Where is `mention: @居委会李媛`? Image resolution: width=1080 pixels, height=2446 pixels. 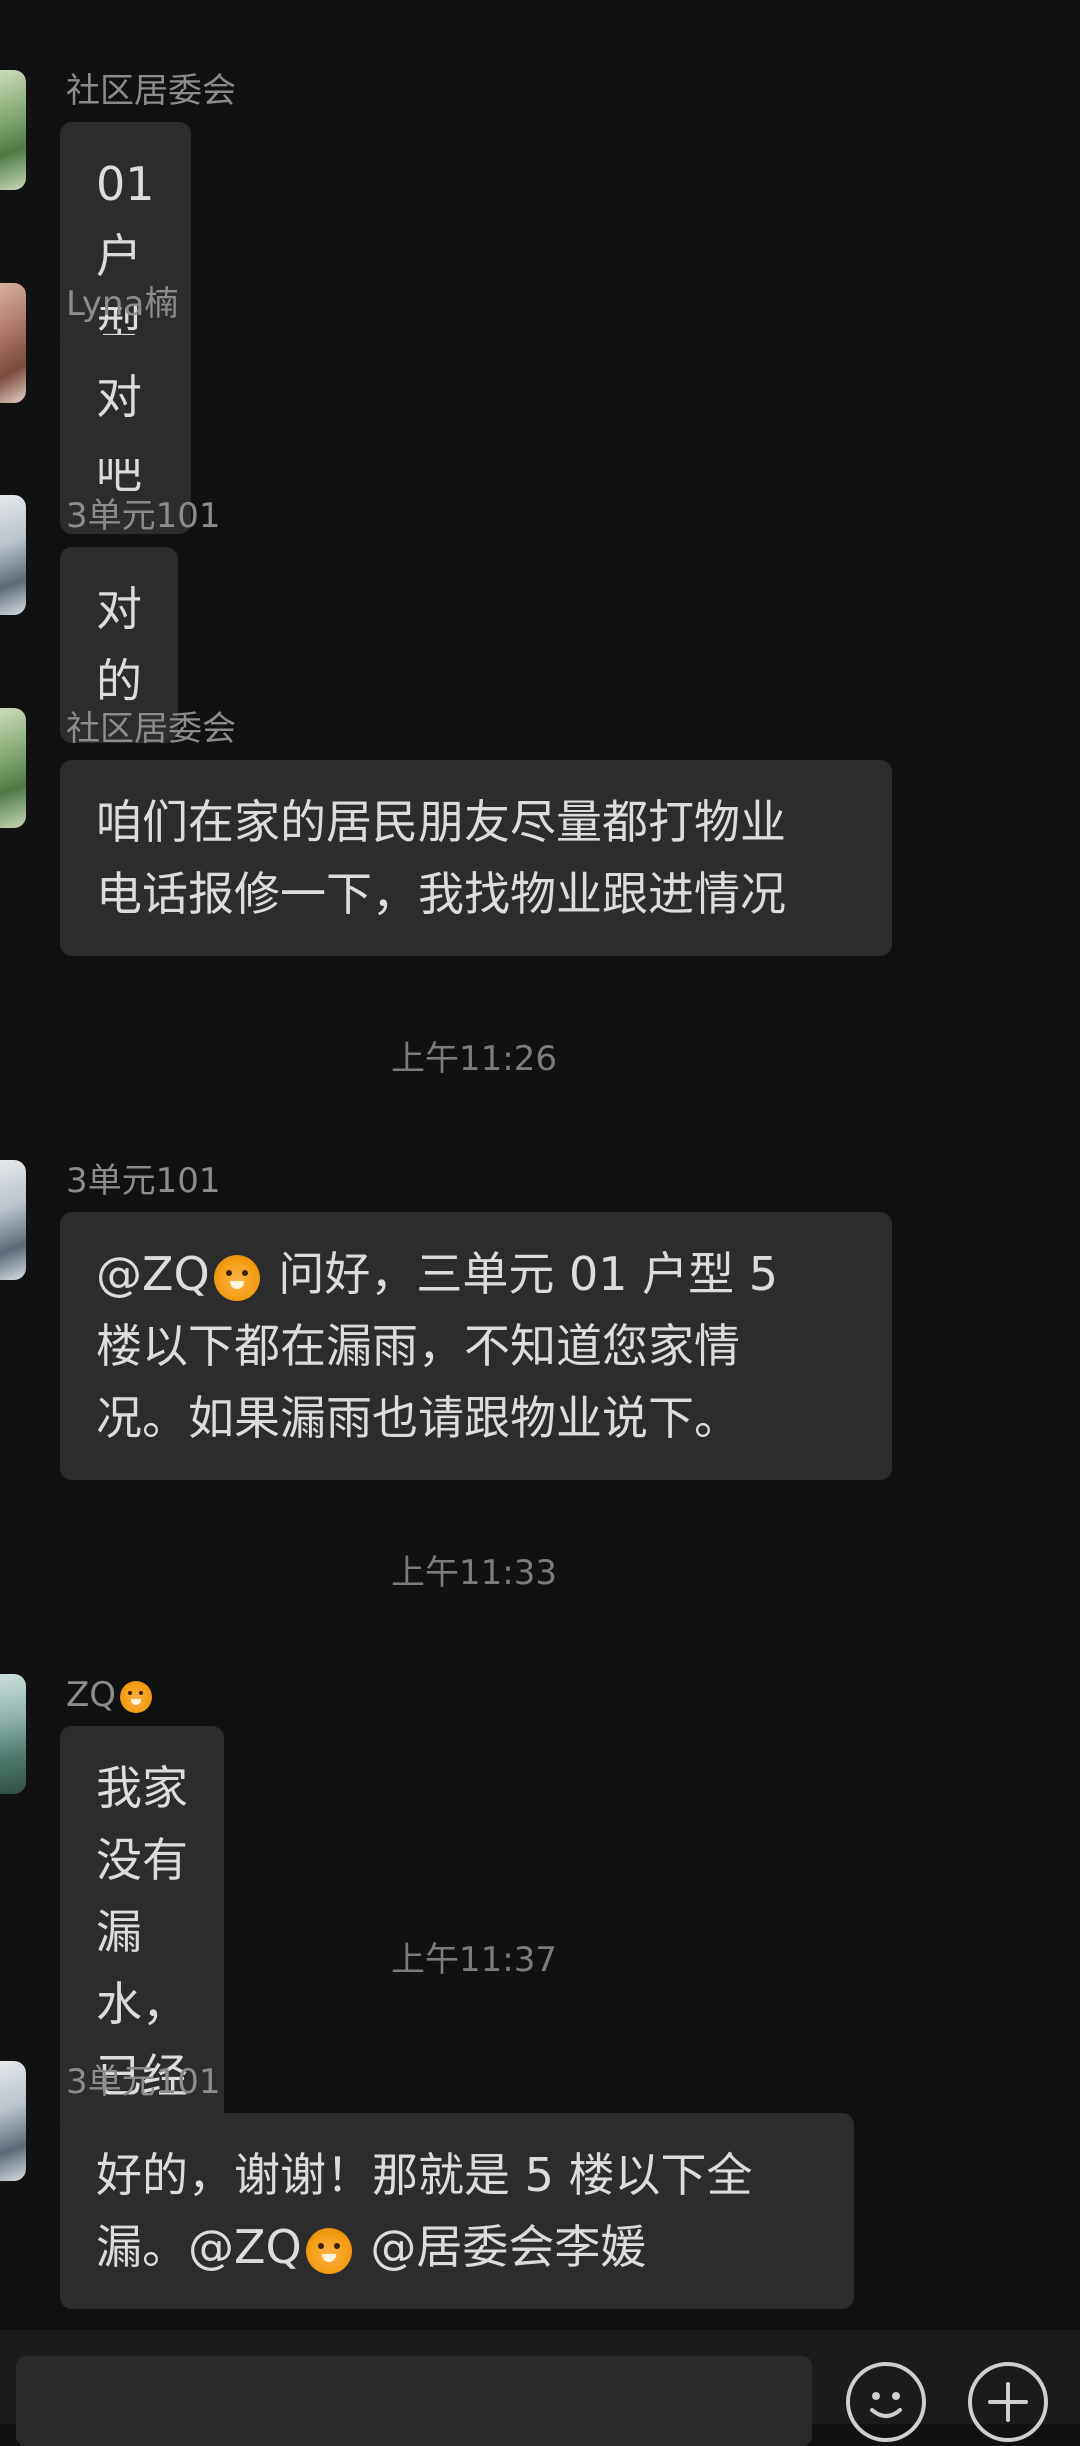 mention: @居委会李媛 is located at coordinates (508, 2247).